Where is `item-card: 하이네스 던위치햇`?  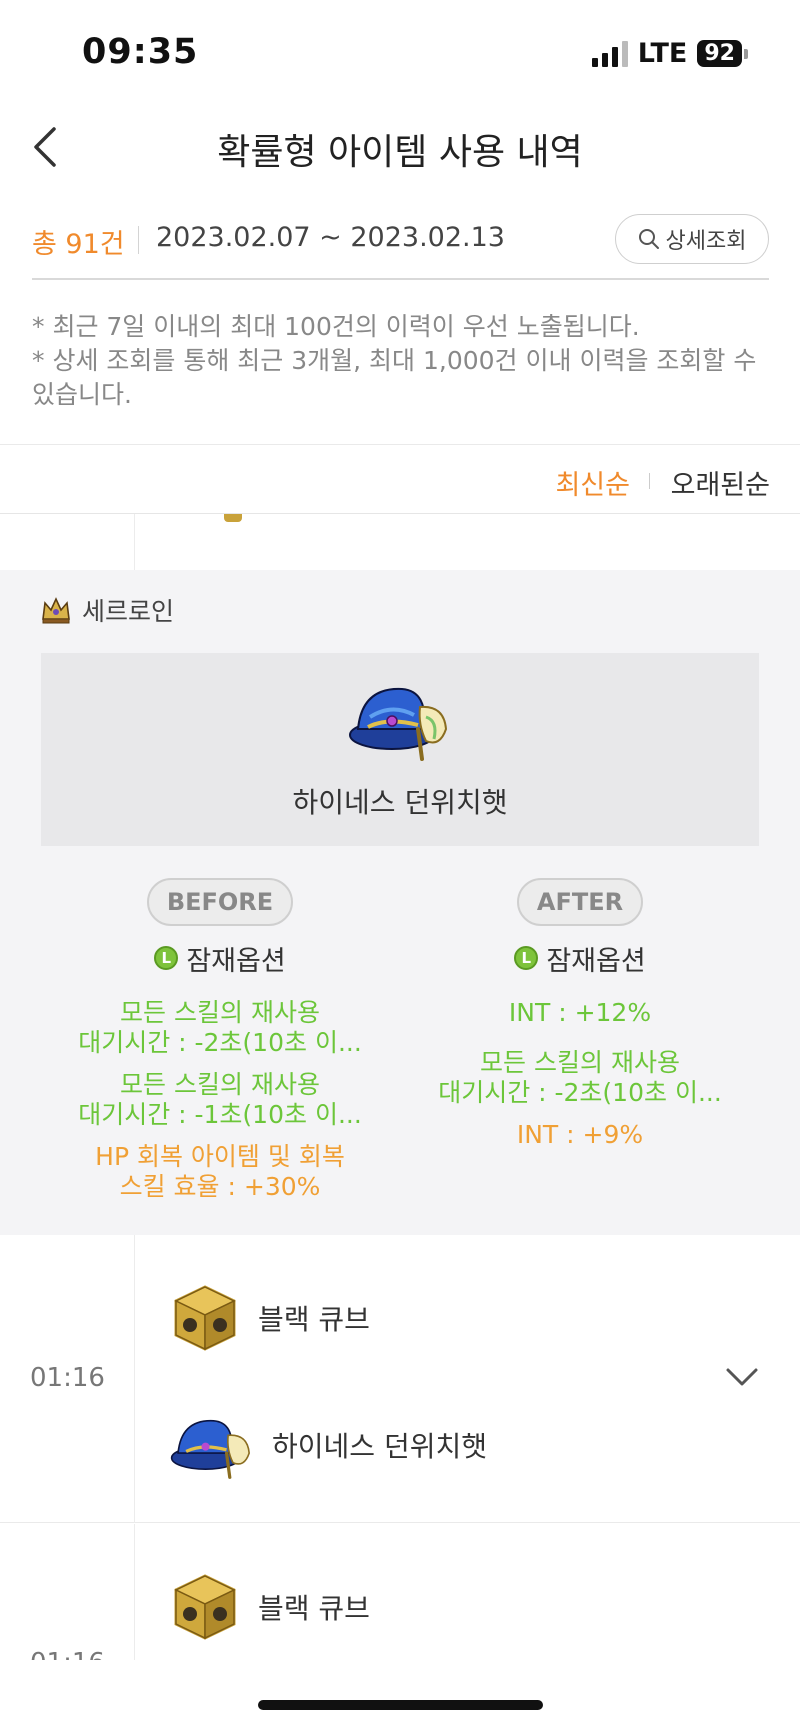
item-card: 하이네스 던위치햇 is located at coordinates (400, 749).